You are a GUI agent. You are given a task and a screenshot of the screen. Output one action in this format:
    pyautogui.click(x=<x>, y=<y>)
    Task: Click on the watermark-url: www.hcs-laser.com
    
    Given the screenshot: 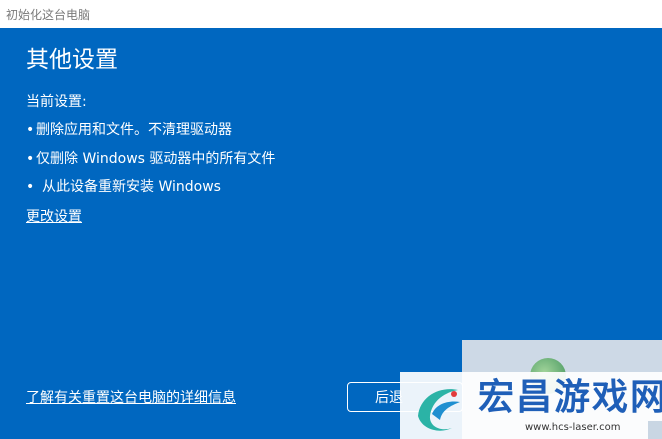 What is the action you would take?
    pyautogui.click(x=573, y=427)
    